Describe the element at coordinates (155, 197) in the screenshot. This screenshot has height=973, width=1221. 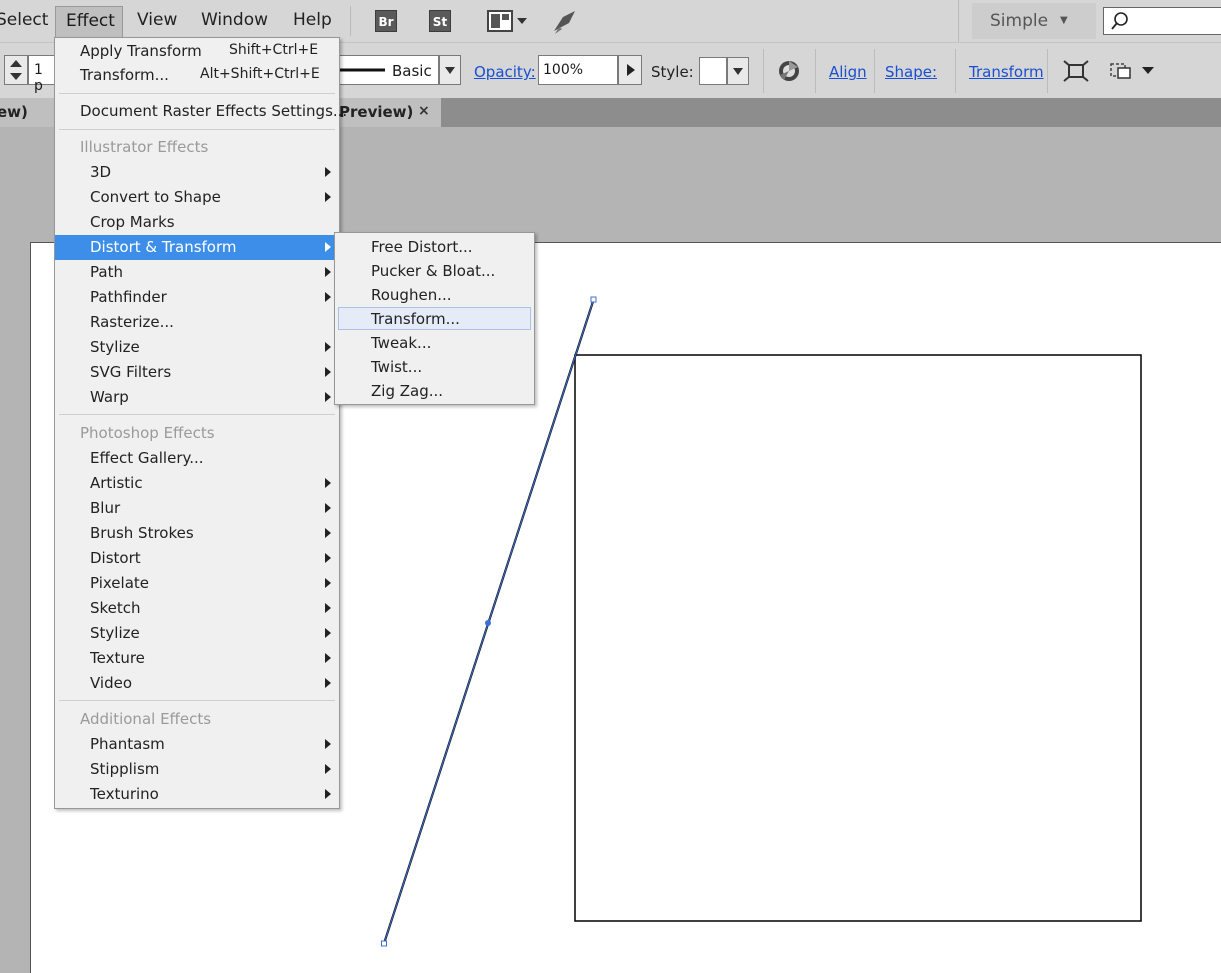
I see `menu-item-label: Convert to Shape` at that location.